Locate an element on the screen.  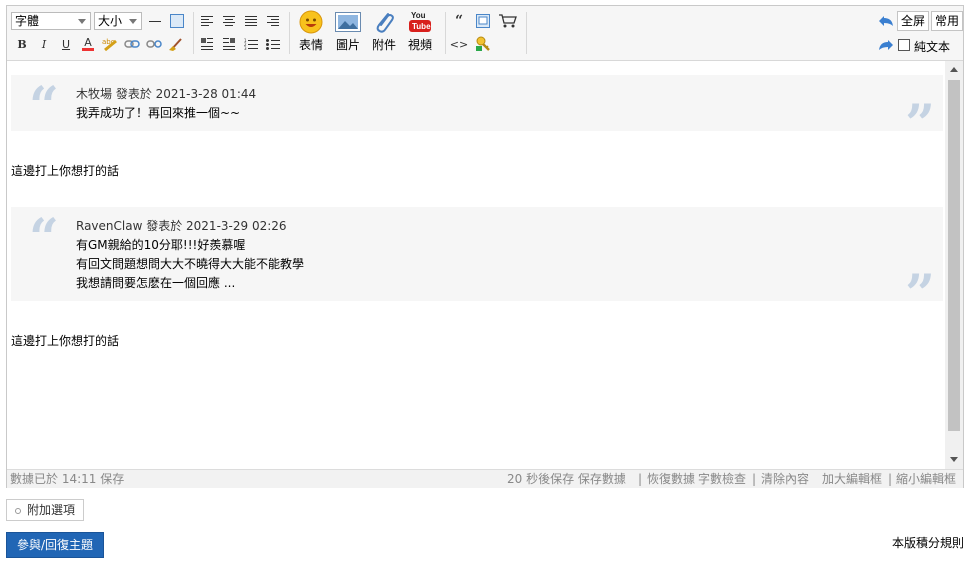
common-button: 常用 is located at coordinates (947, 21).